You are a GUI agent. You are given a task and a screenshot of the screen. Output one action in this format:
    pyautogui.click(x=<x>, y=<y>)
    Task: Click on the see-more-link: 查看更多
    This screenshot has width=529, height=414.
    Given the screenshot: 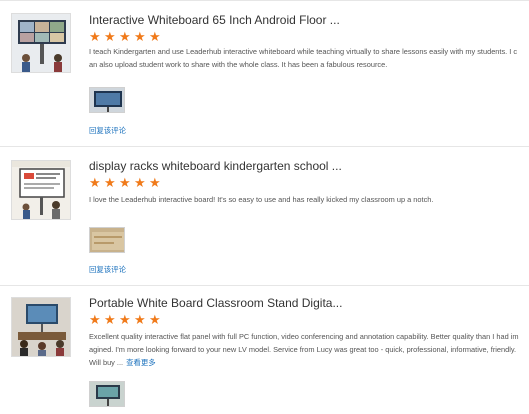 What is the action you would take?
    pyautogui.click(x=141, y=362)
    